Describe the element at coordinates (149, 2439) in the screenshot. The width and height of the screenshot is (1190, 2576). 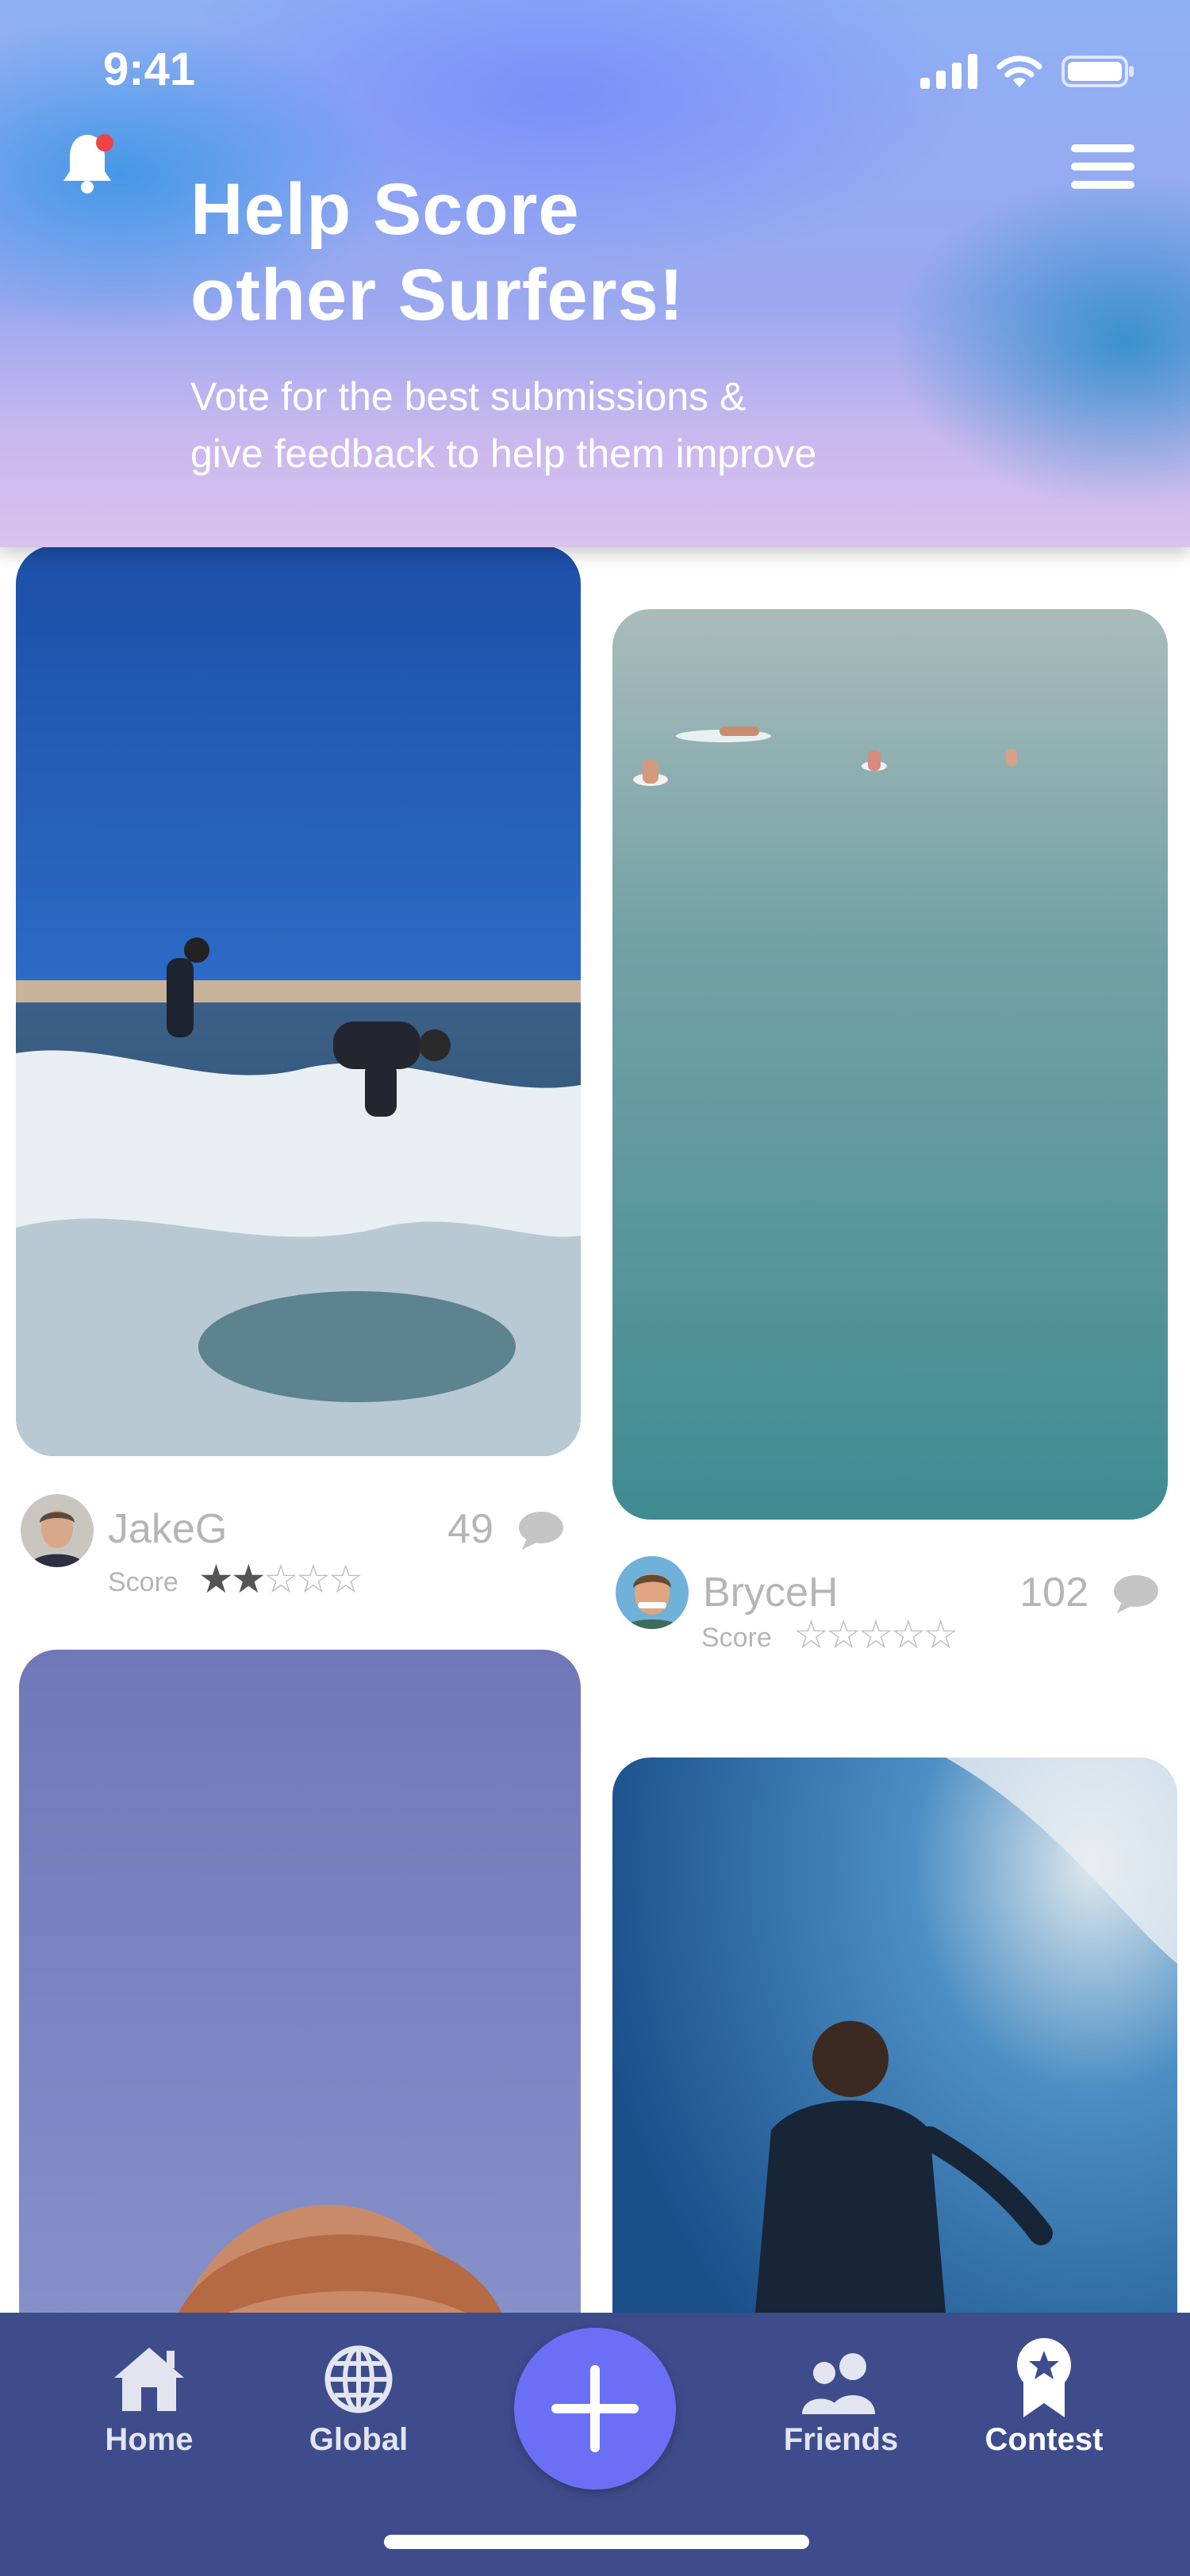
I see `tab-label: Home` at that location.